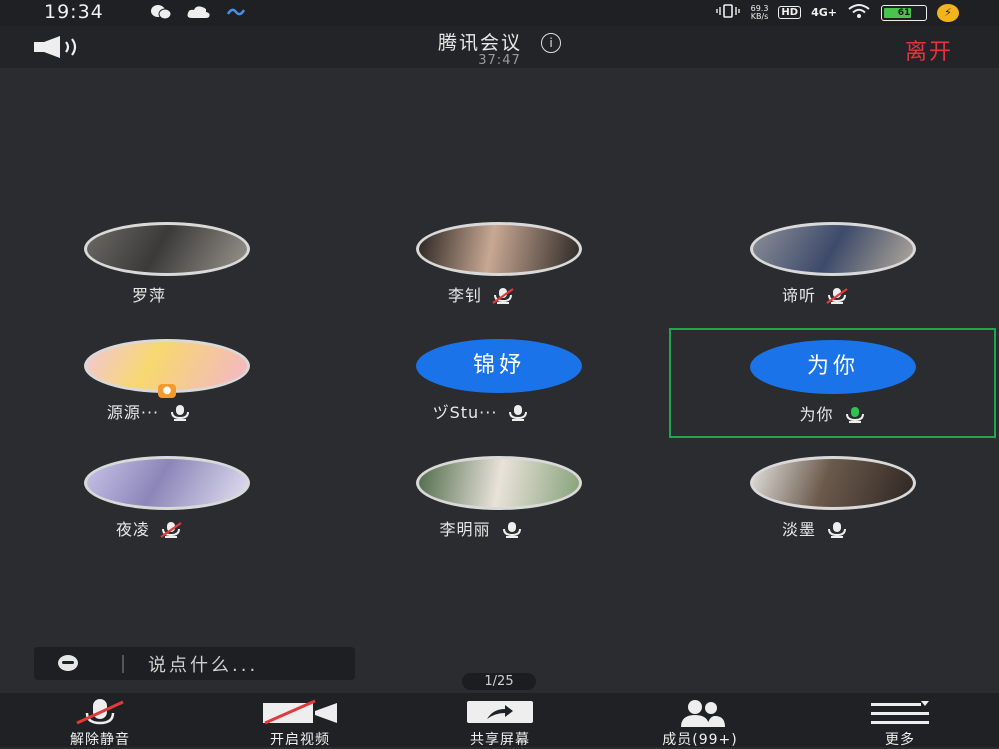 This screenshot has height=749, width=999. I want to click on participant-name: 李钊, so click(464, 295).